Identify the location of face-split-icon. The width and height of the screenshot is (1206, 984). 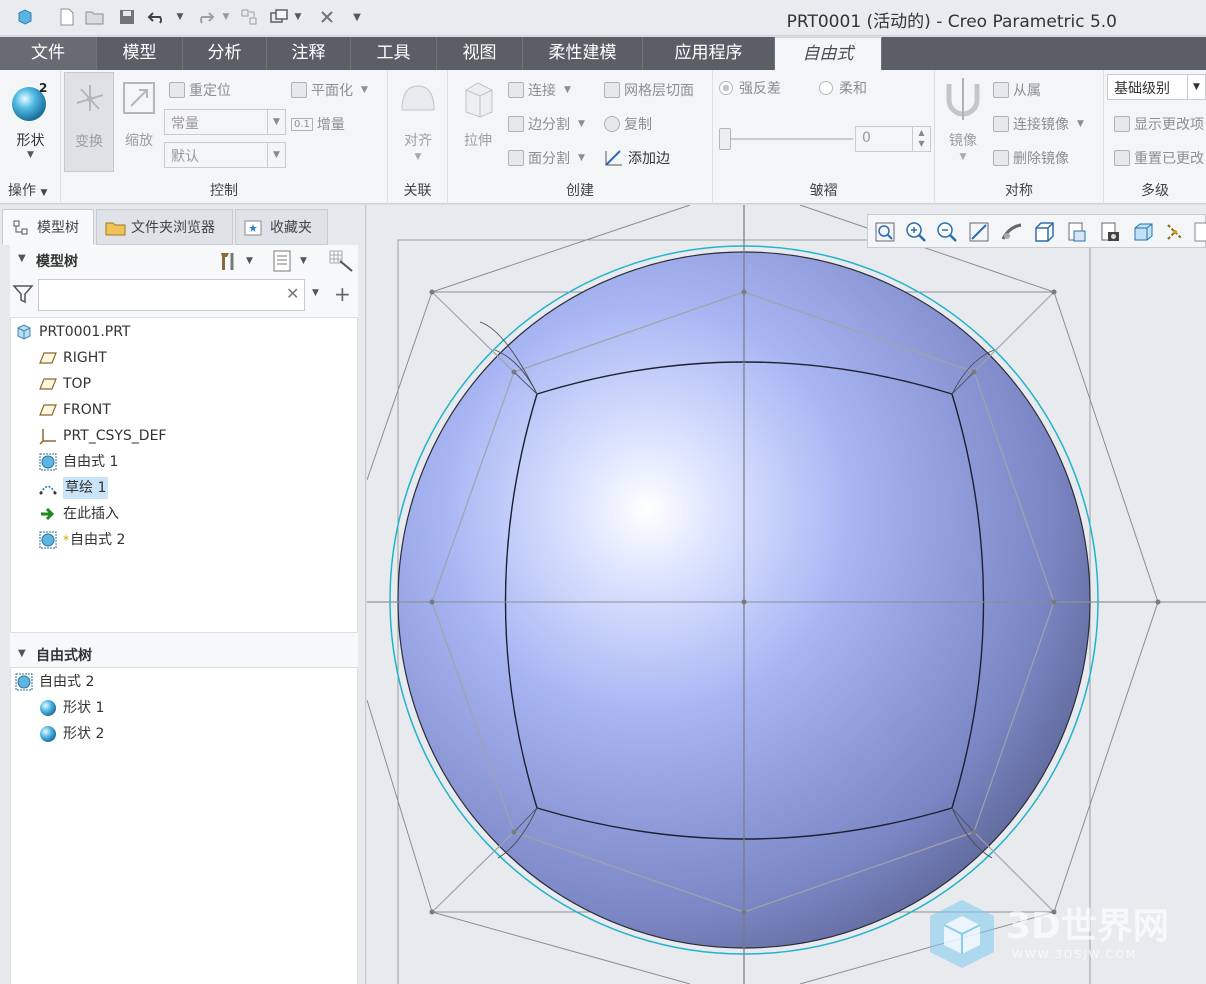
(516, 158).